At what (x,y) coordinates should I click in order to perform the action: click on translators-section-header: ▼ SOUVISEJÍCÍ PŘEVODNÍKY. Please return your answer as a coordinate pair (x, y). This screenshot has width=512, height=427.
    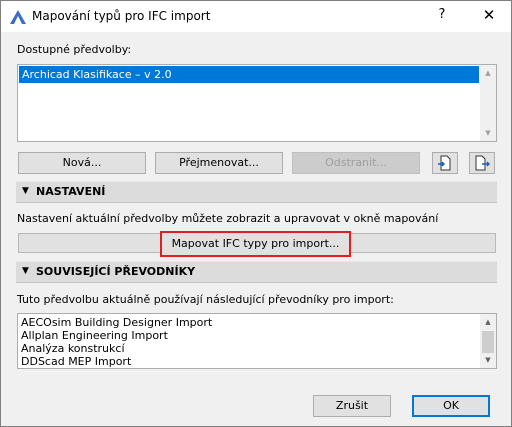
    Looking at the image, I should click on (256, 272).